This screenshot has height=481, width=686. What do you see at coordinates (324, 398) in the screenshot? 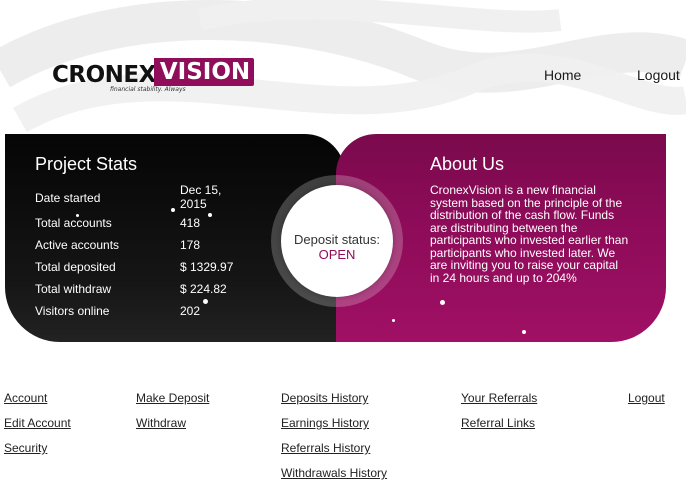
I see `menu-deposits-history-link: Deposits History` at bounding box center [324, 398].